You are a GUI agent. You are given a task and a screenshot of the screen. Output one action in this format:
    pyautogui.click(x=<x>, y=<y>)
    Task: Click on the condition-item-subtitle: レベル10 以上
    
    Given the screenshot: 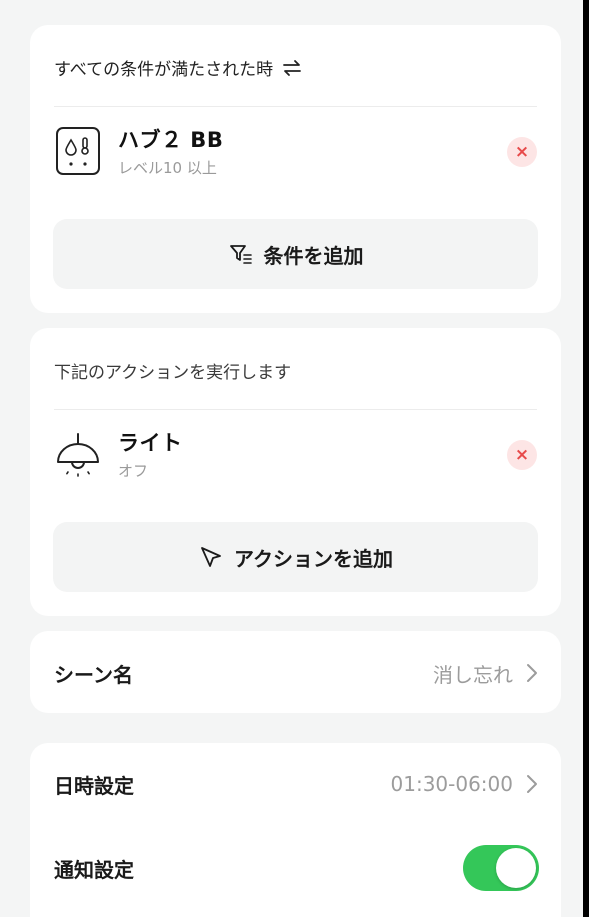 What is the action you would take?
    pyautogui.click(x=167, y=168)
    